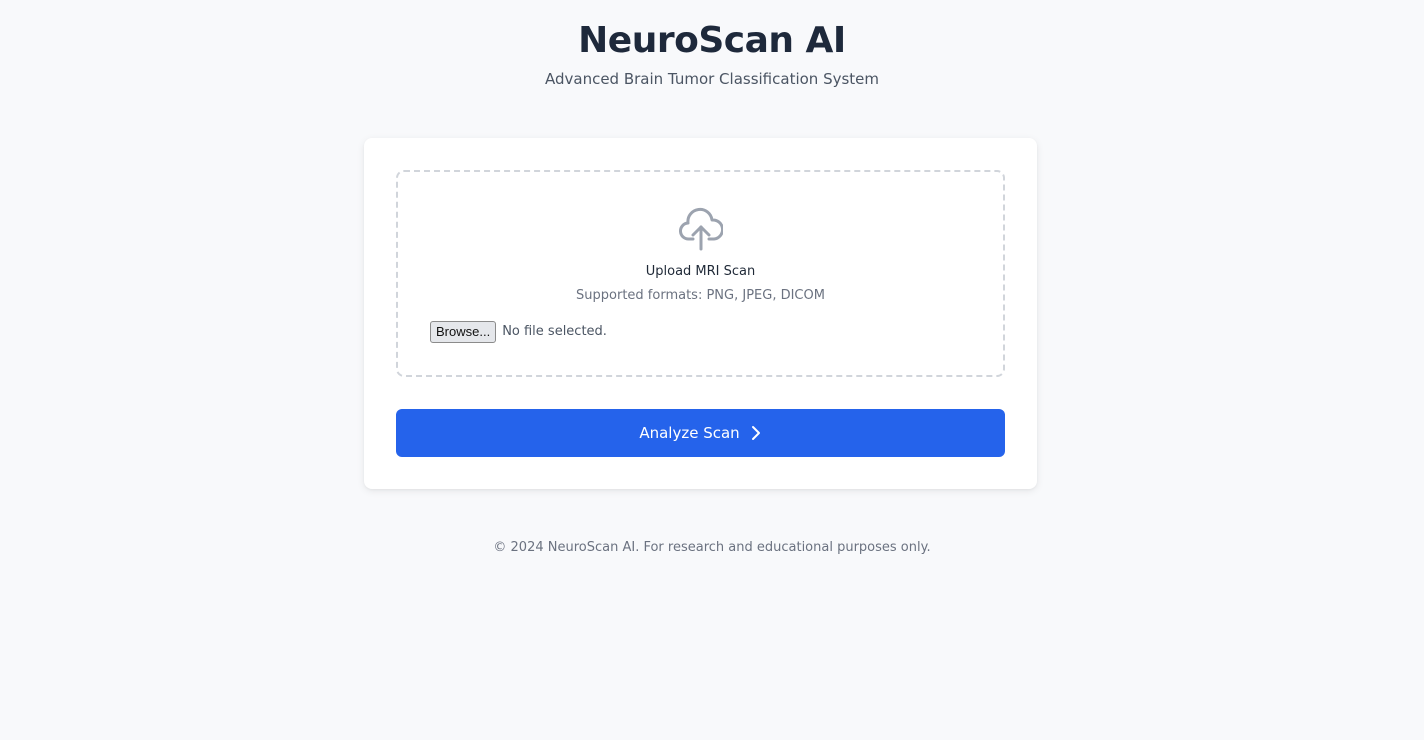 This screenshot has width=1424, height=740. Describe the element at coordinates (554, 331) in the screenshot. I see `file-status-text: No file selected.` at that location.